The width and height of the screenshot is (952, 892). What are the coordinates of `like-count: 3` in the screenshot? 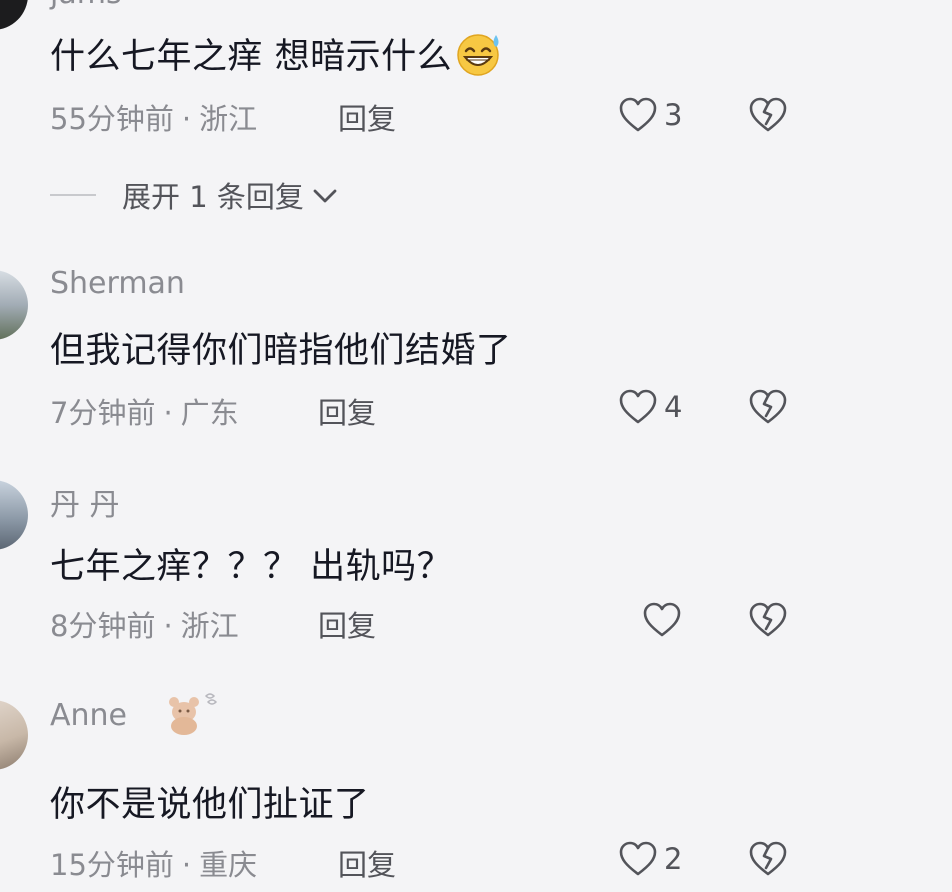 It's located at (673, 115).